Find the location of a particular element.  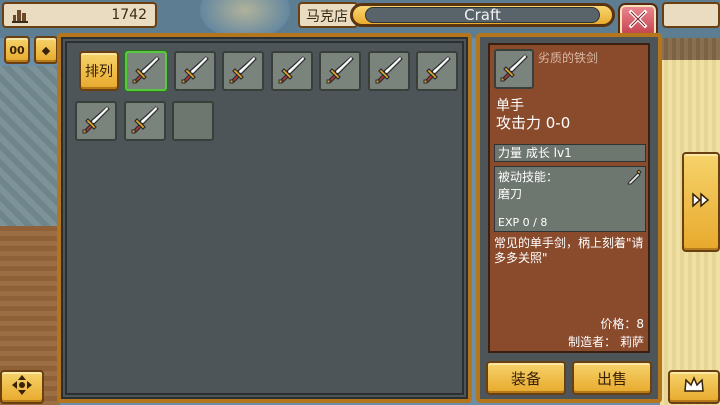

skill-name: 磨刀 is located at coordinates (510, 194).